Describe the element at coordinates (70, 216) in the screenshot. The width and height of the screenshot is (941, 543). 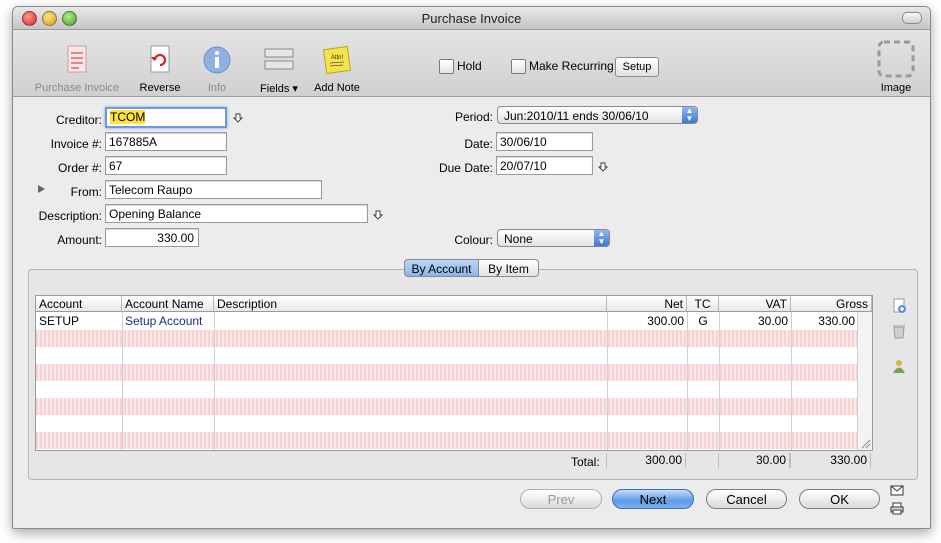
I see `description-label: Description:` at that location.